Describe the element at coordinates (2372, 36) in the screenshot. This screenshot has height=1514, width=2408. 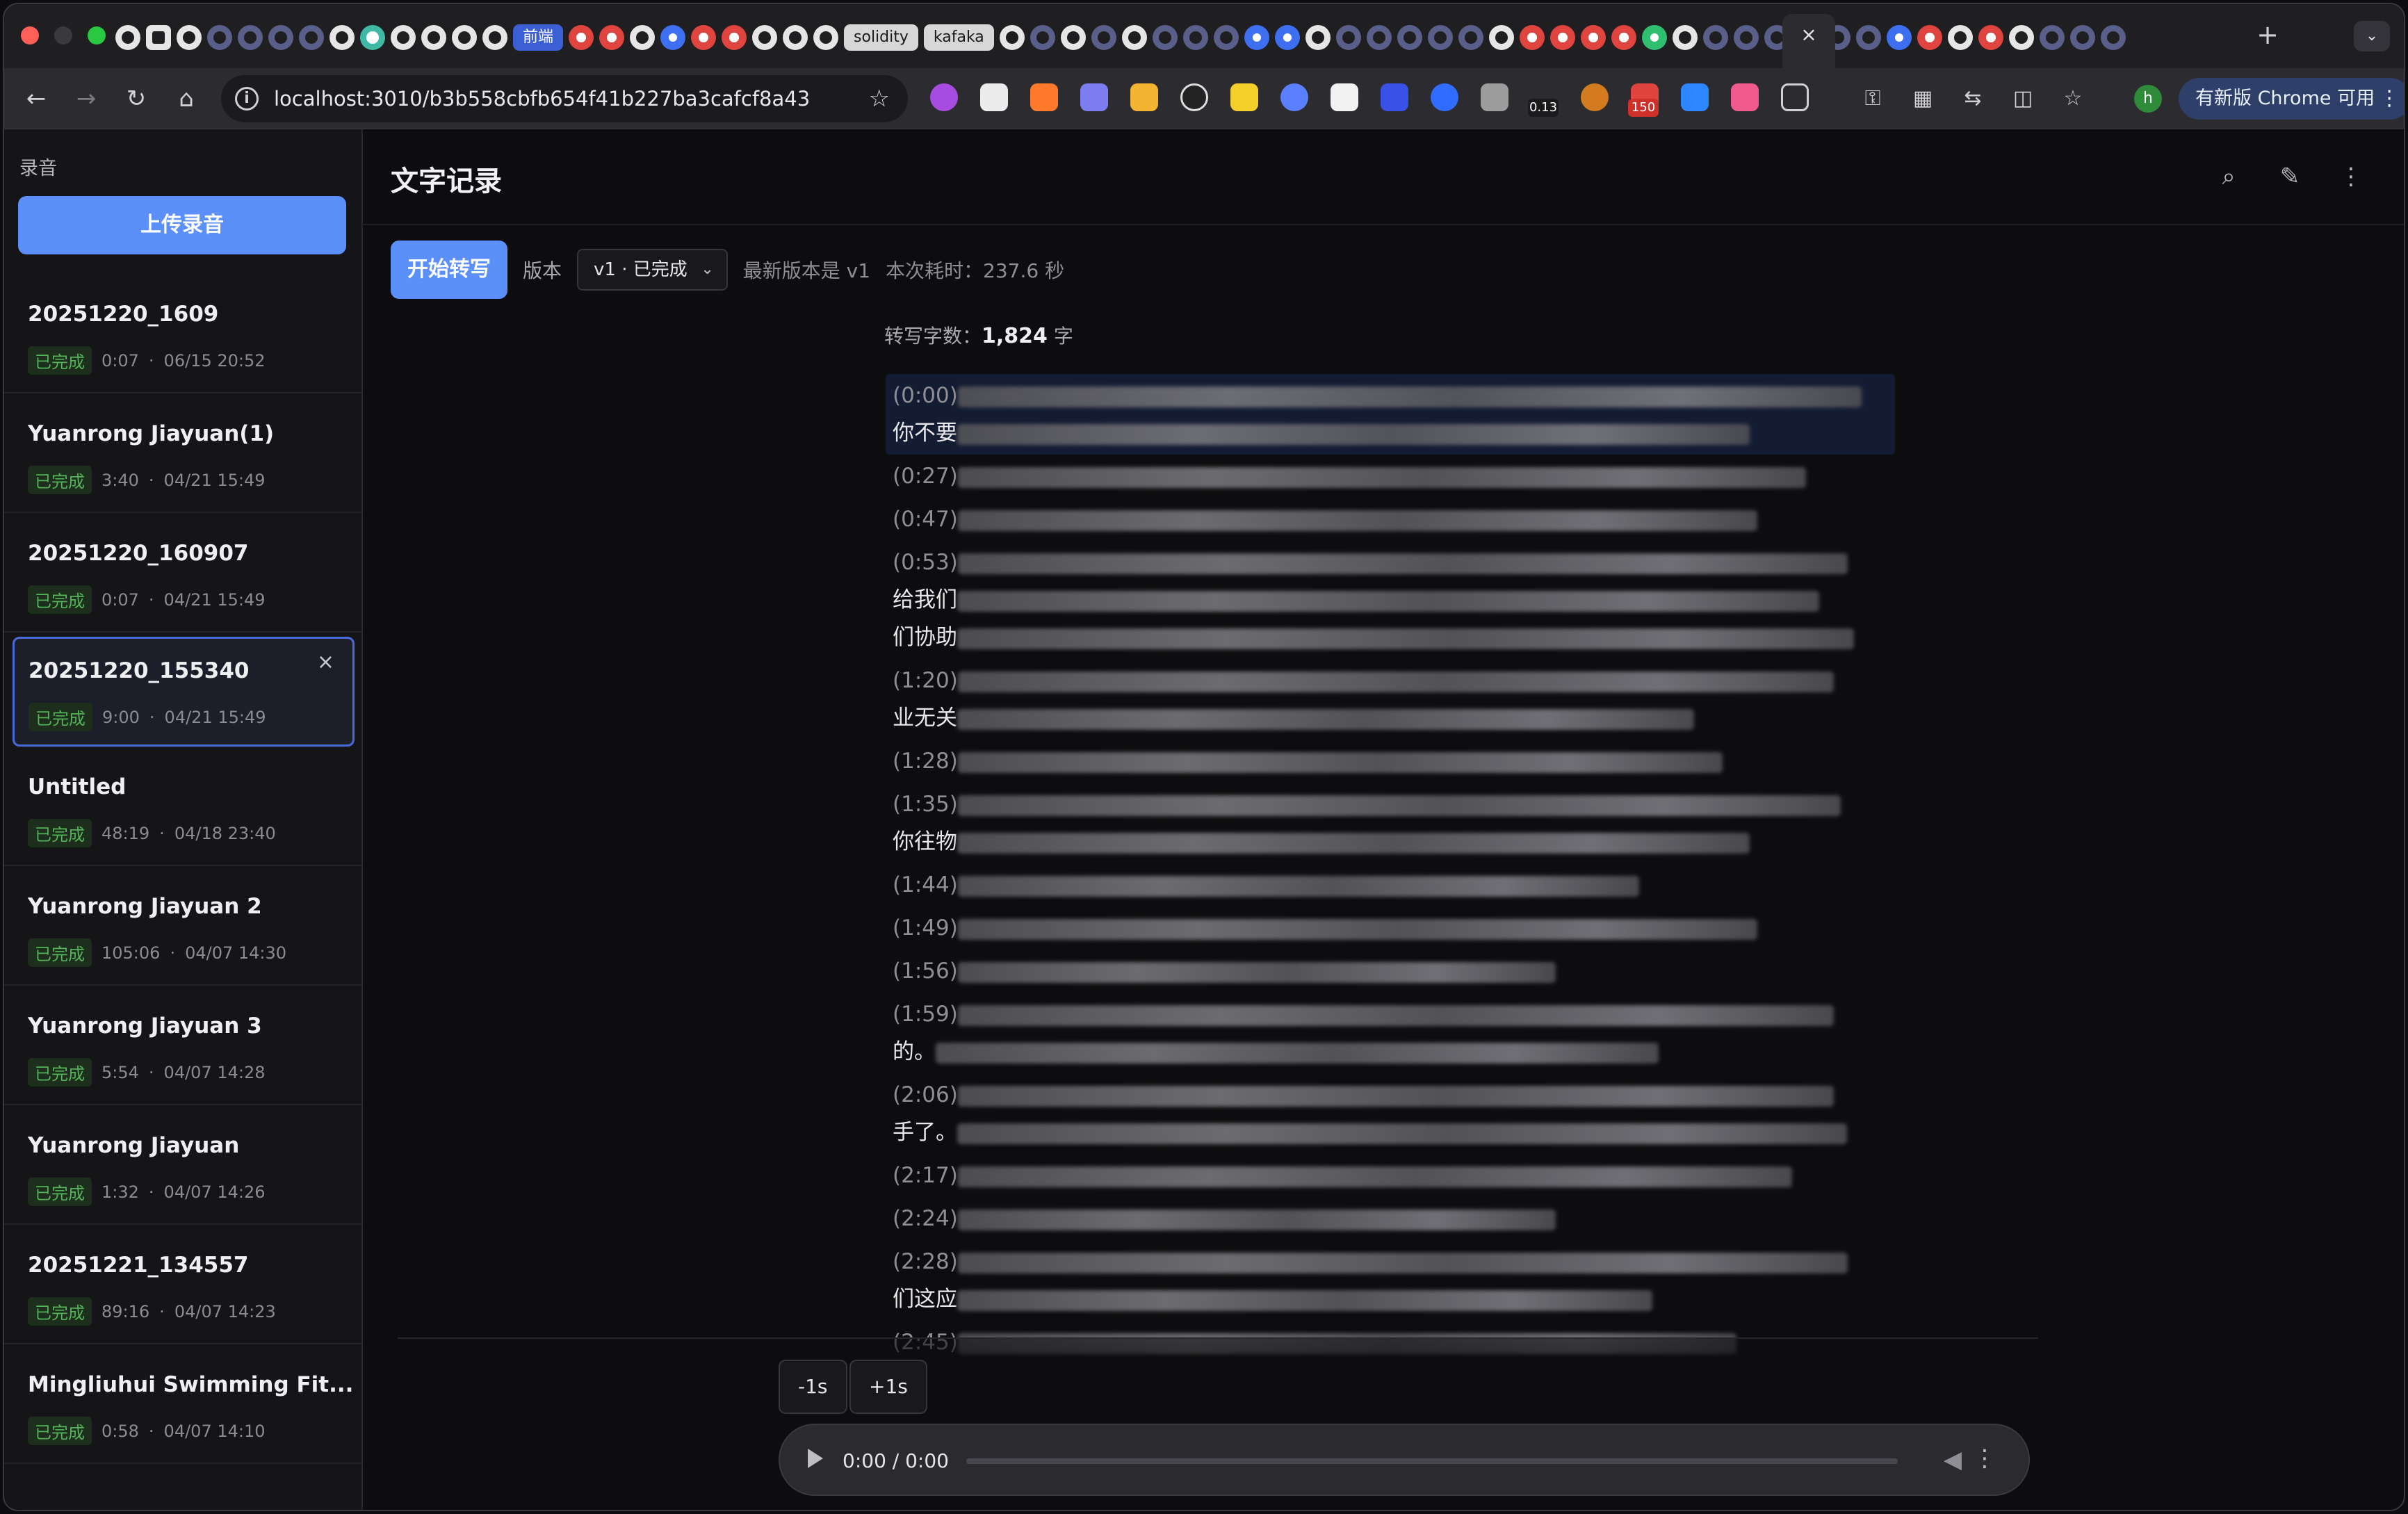
I see `tab-search-button: ⌄` at that location.